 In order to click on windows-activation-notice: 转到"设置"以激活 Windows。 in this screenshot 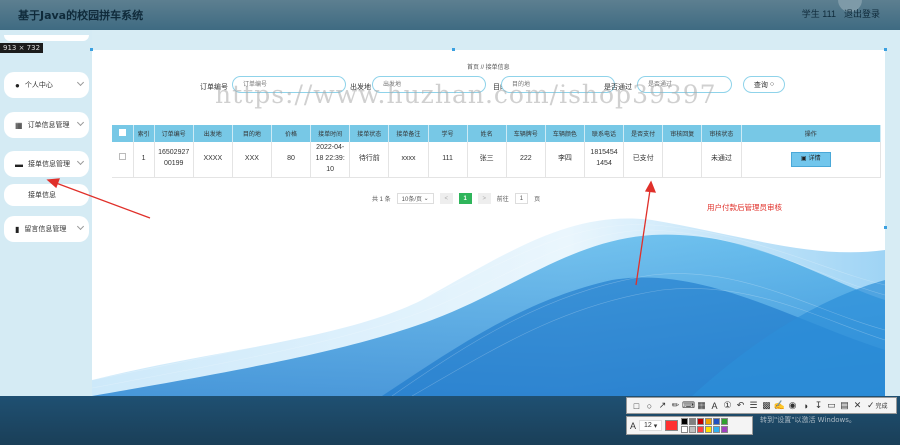, I will do `click(808, 420)`.